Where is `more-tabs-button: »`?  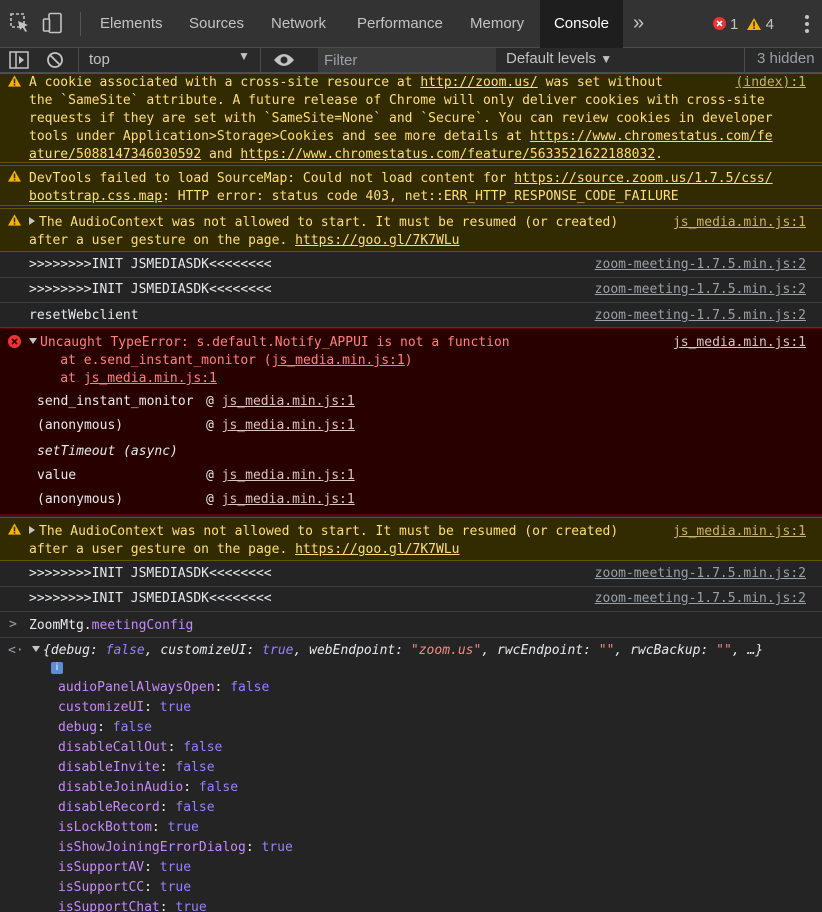
more-tabs-button: » is located at coordinates (638, 24).